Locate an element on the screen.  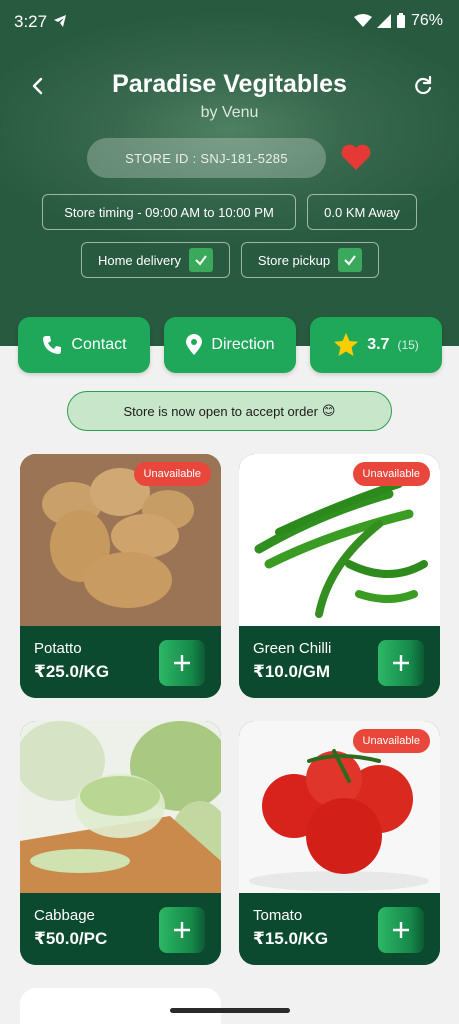
product-price: ₹25.0/KG is located at coordinates (72, 671).